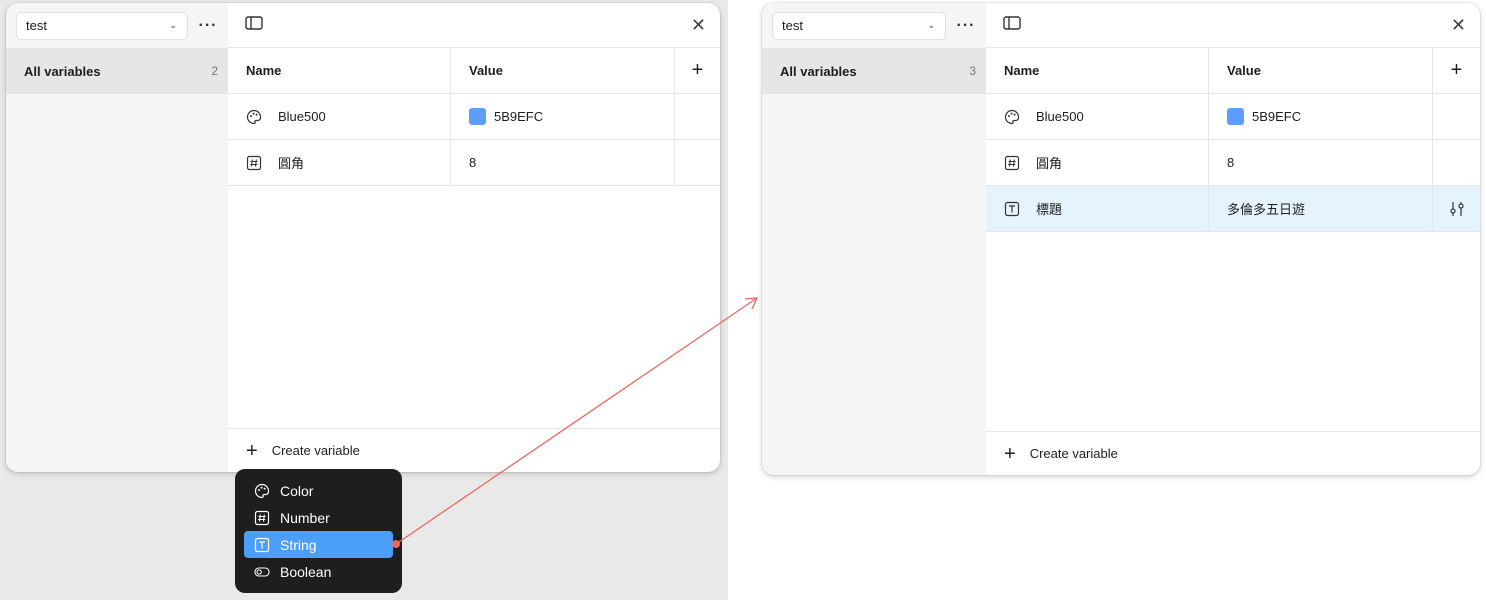  I want to click on menu-item-label: Number, so click(305, 517).